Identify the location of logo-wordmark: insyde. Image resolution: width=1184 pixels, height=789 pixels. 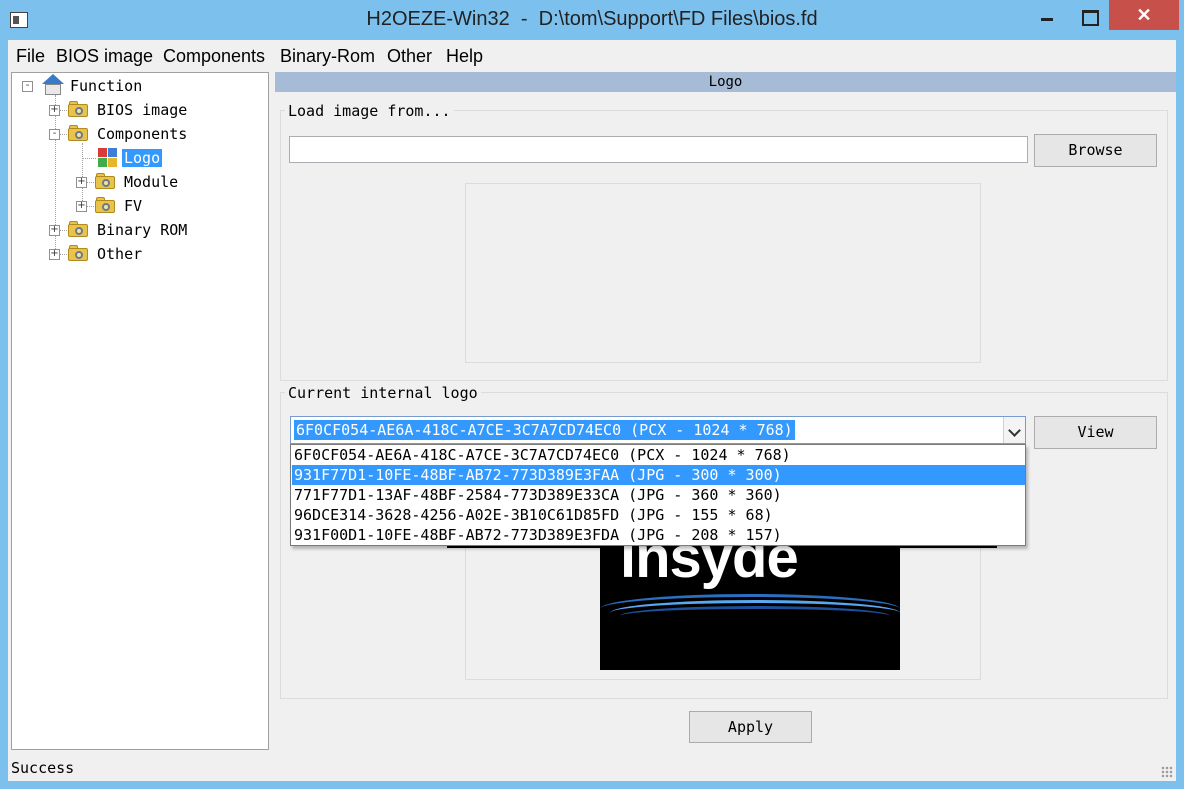
(709, 566).